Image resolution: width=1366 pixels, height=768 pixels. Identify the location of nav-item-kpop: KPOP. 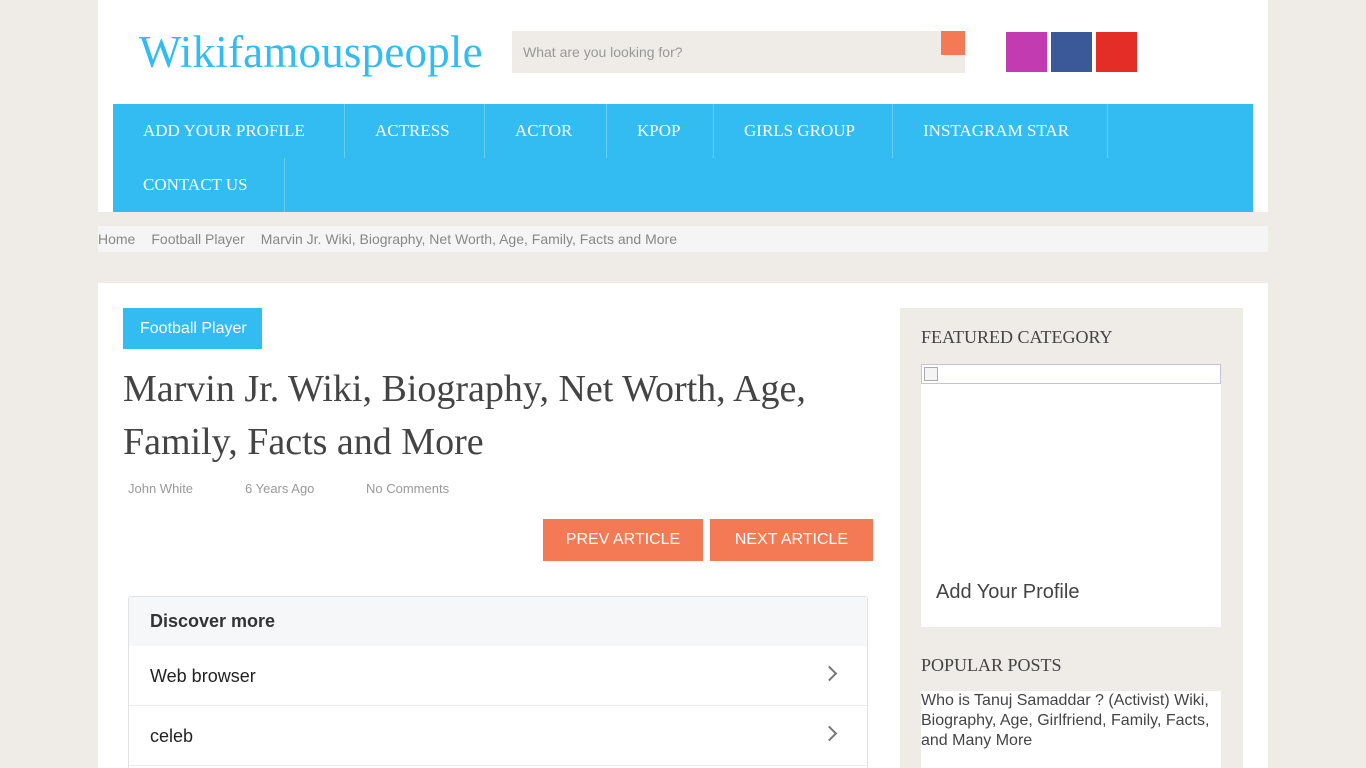
(660, 131).